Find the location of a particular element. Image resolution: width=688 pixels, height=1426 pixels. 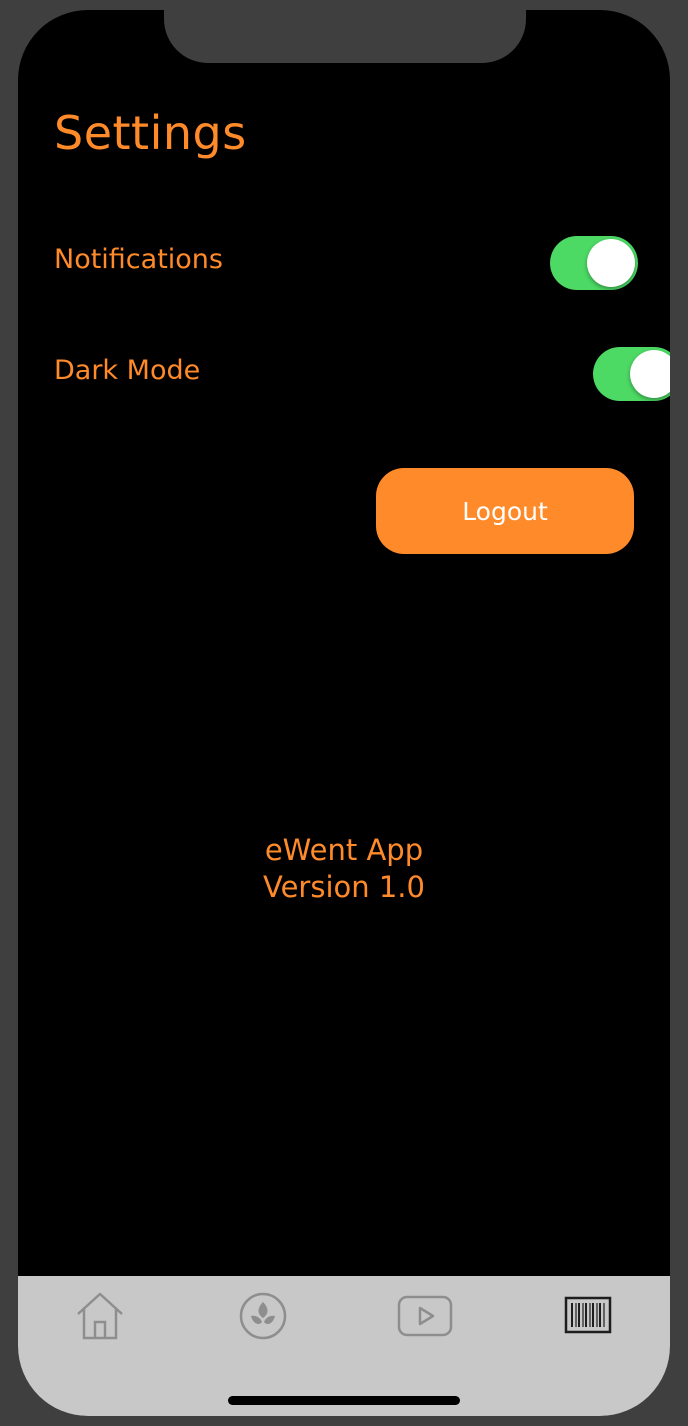

device-notch is located at coordinates (345, 36).